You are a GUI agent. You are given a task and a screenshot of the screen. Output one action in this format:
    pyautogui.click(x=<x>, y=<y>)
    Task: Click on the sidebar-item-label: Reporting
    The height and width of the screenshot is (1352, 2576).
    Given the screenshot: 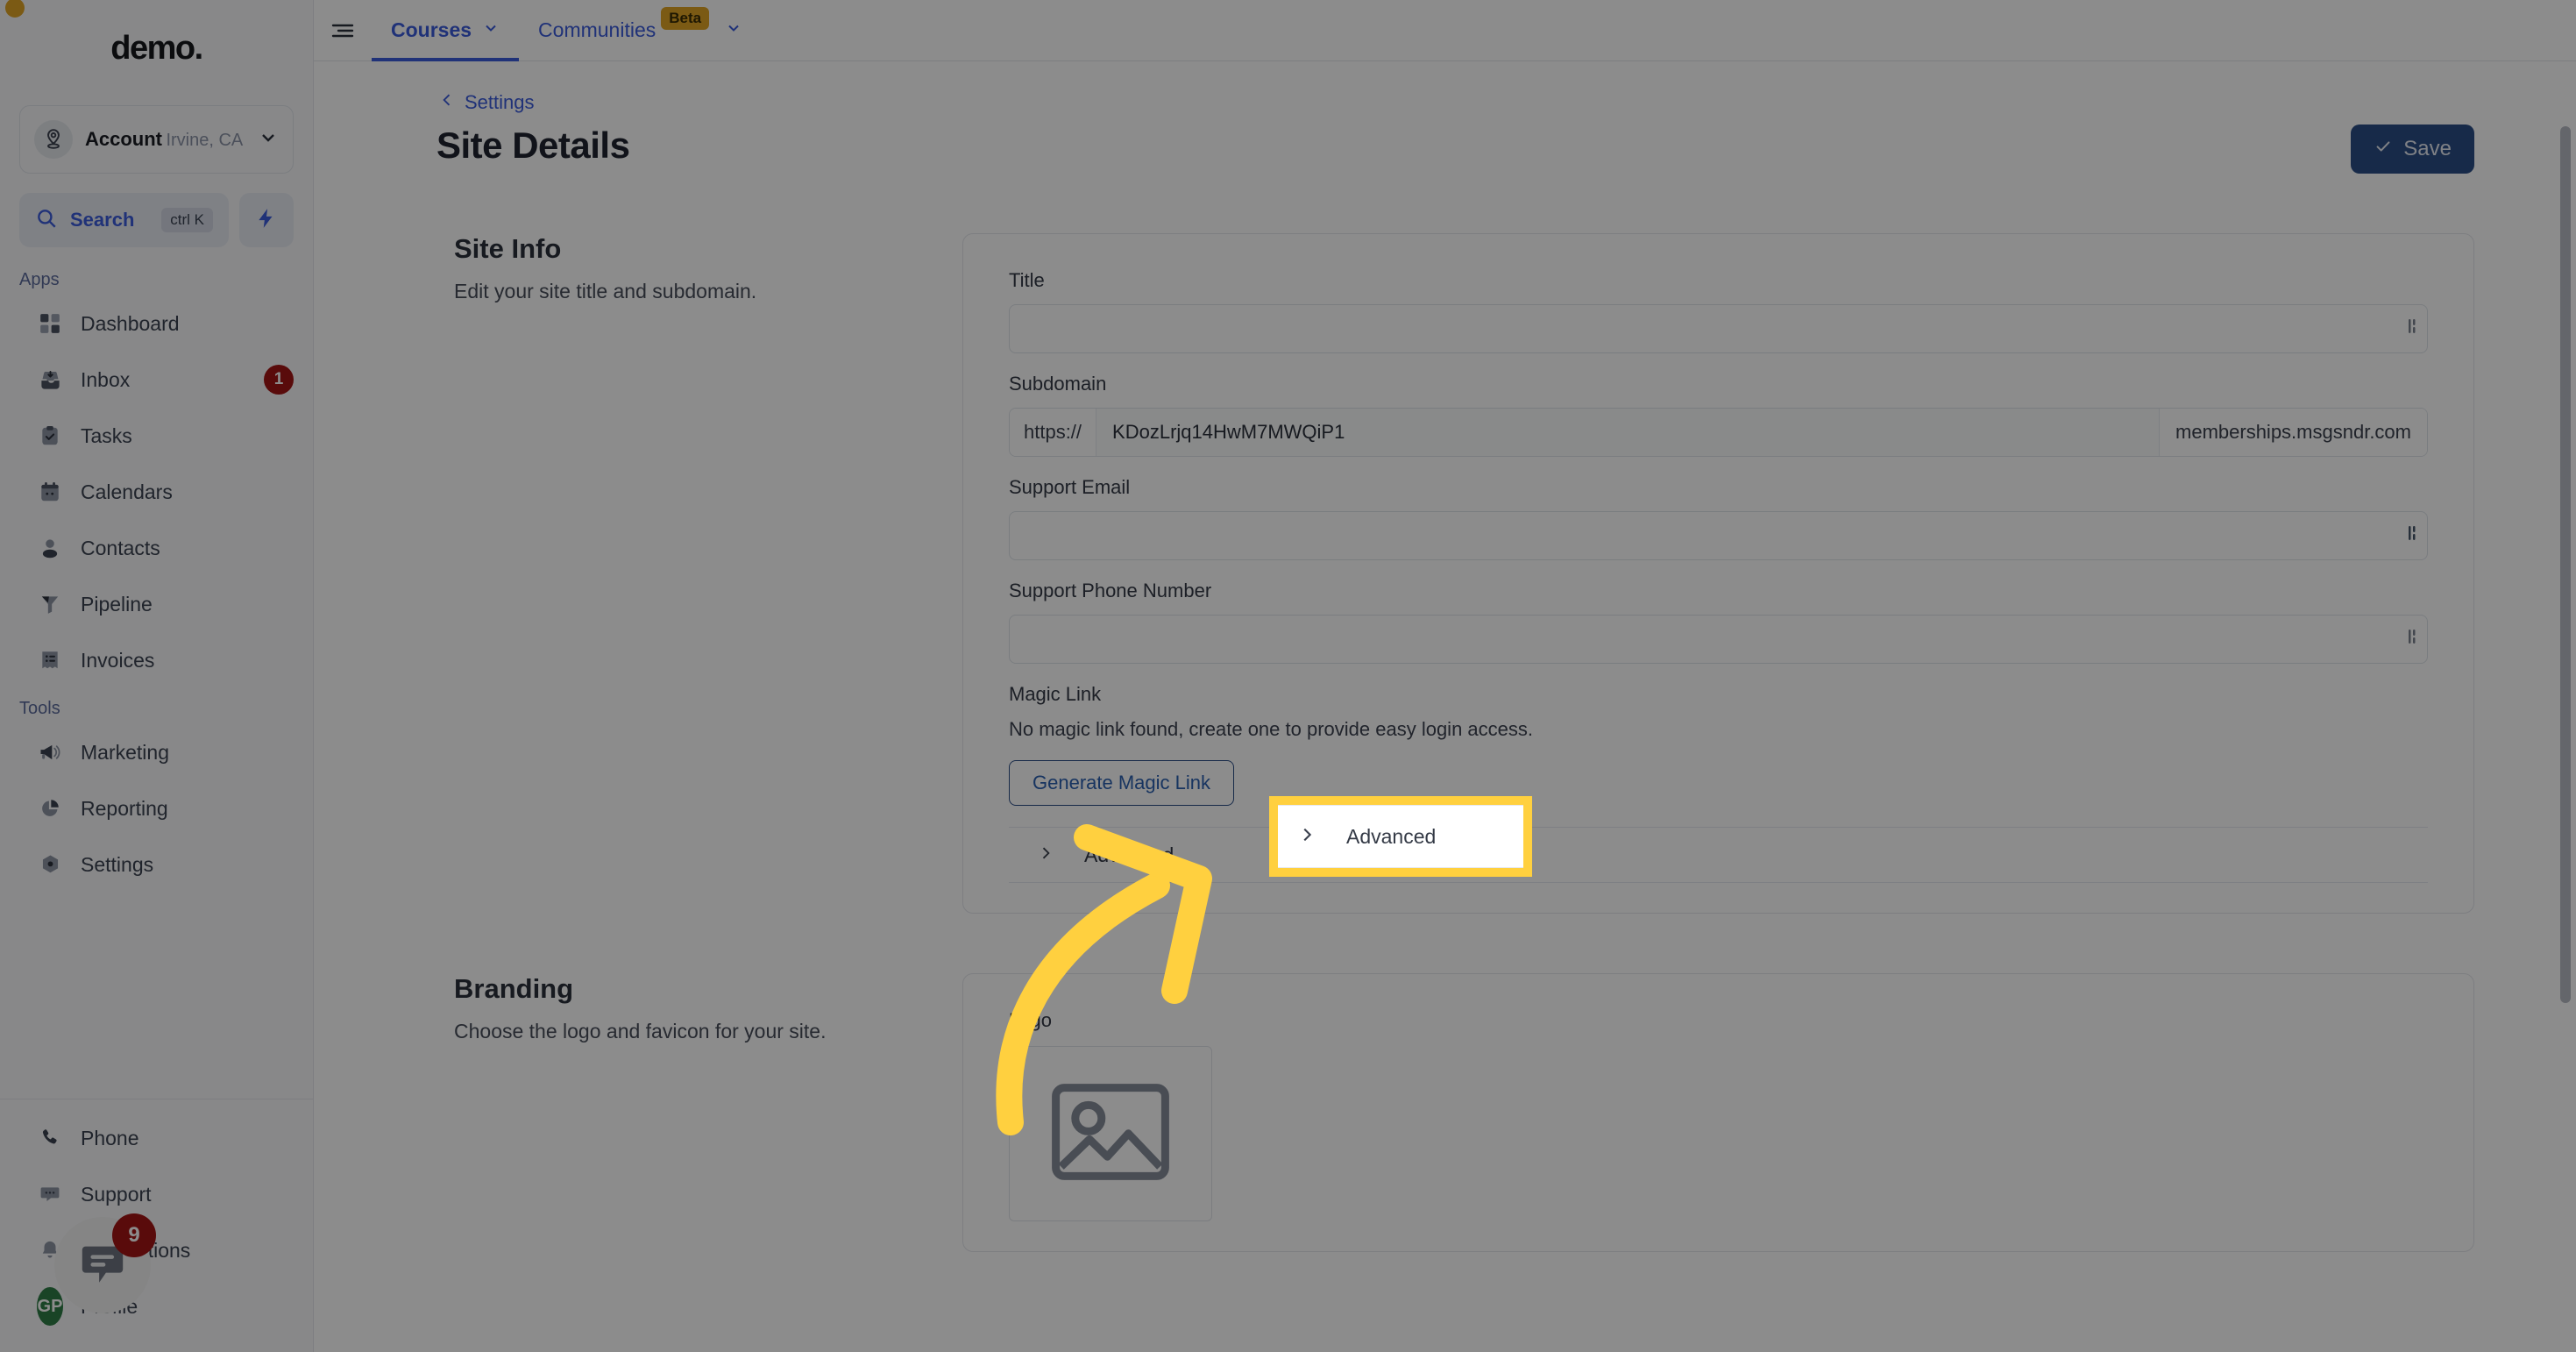 What is the action you would take?
    pyautogui.click(x=125, y=808)
    